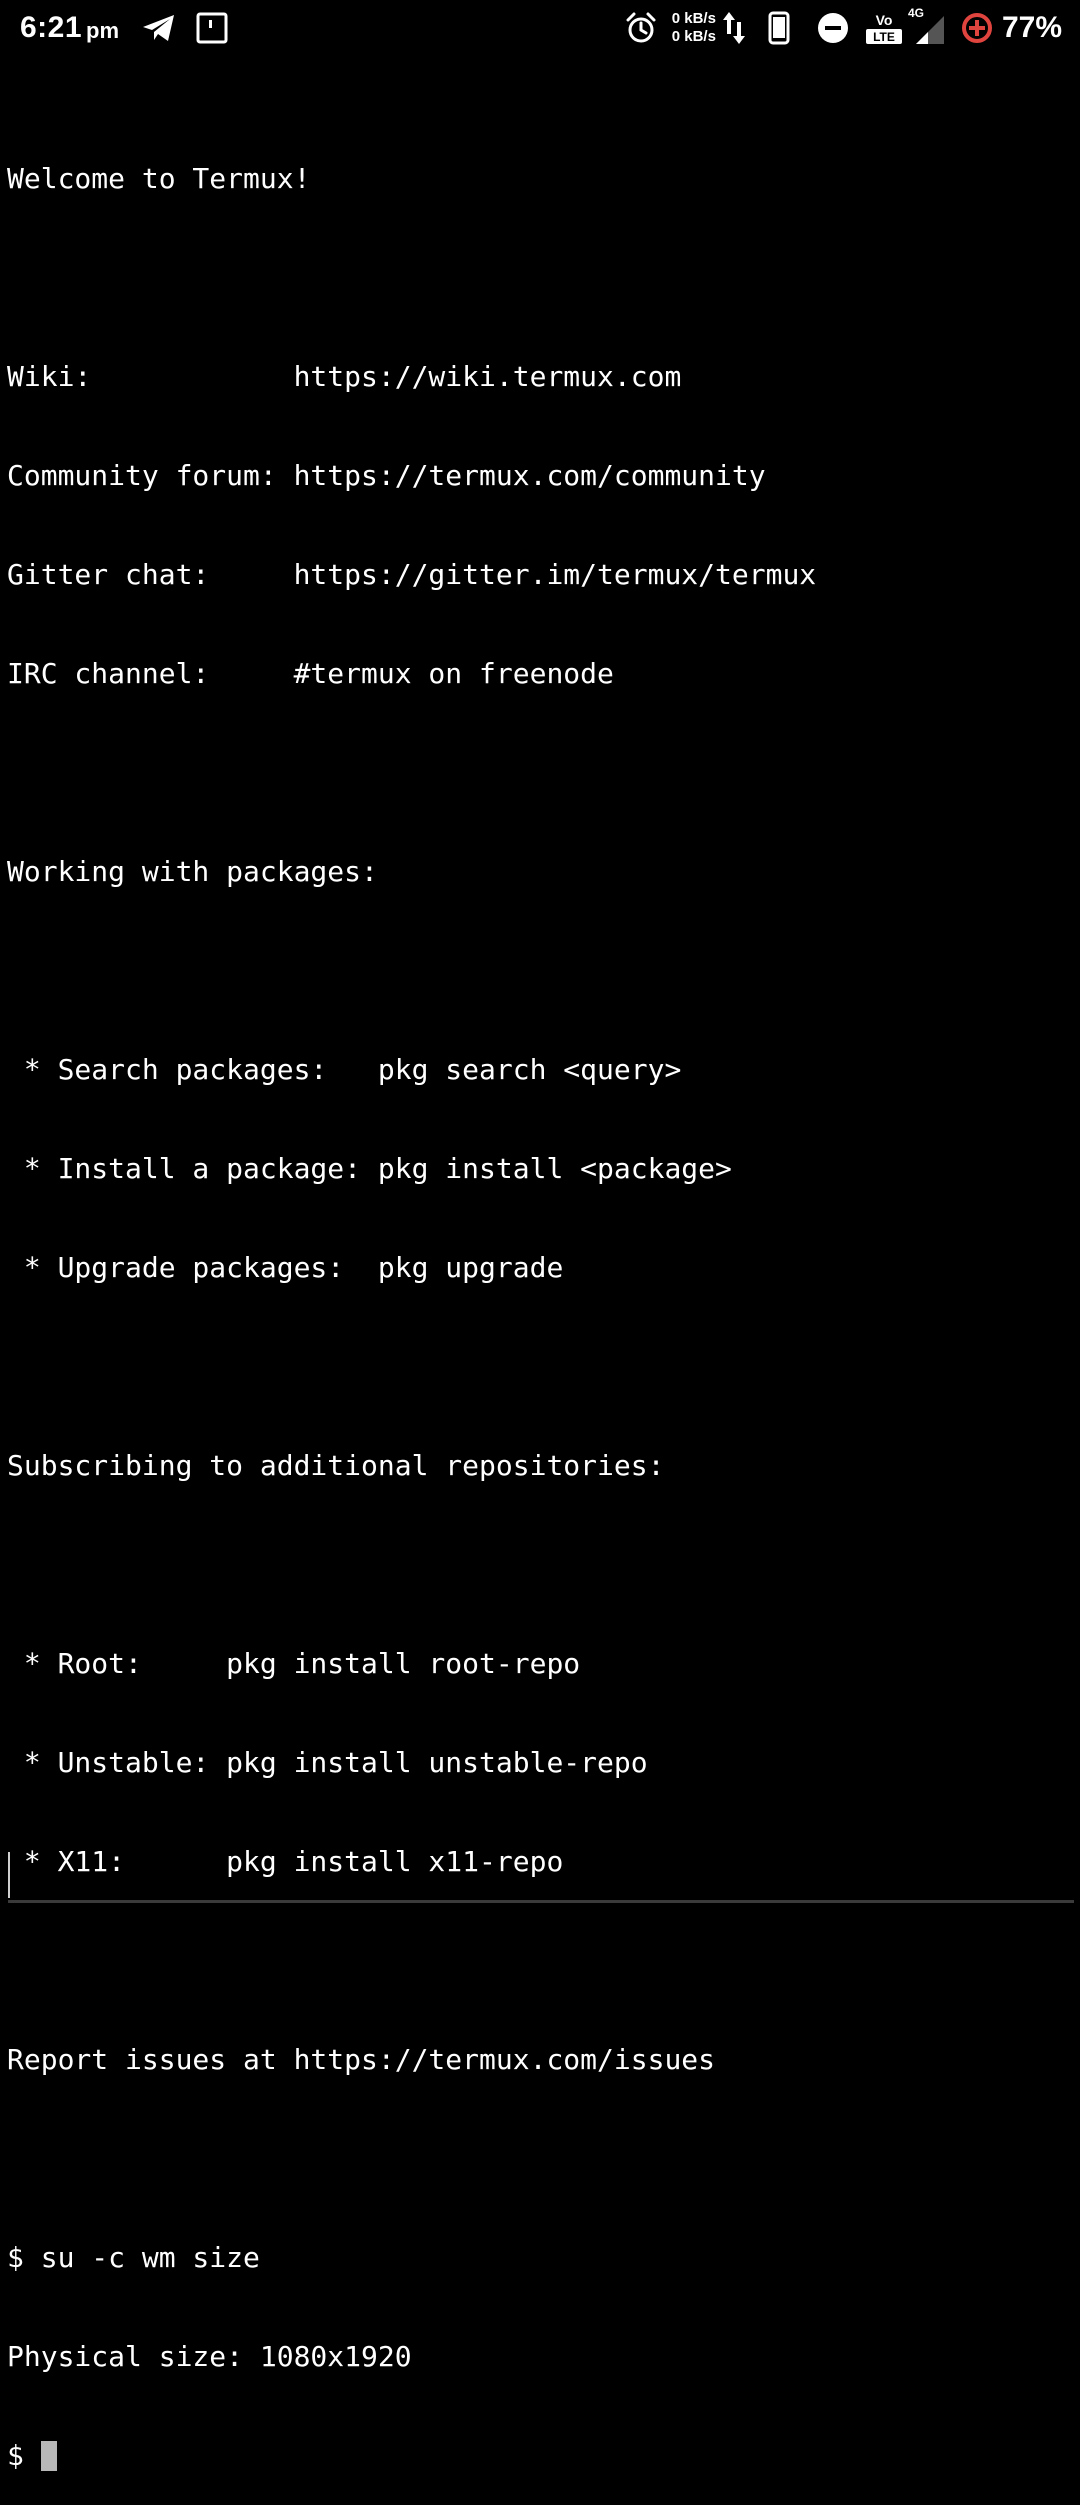 The height and width of the screenshot is (2505, 1080). I want to click on alarm-icon, so click(641, 28).